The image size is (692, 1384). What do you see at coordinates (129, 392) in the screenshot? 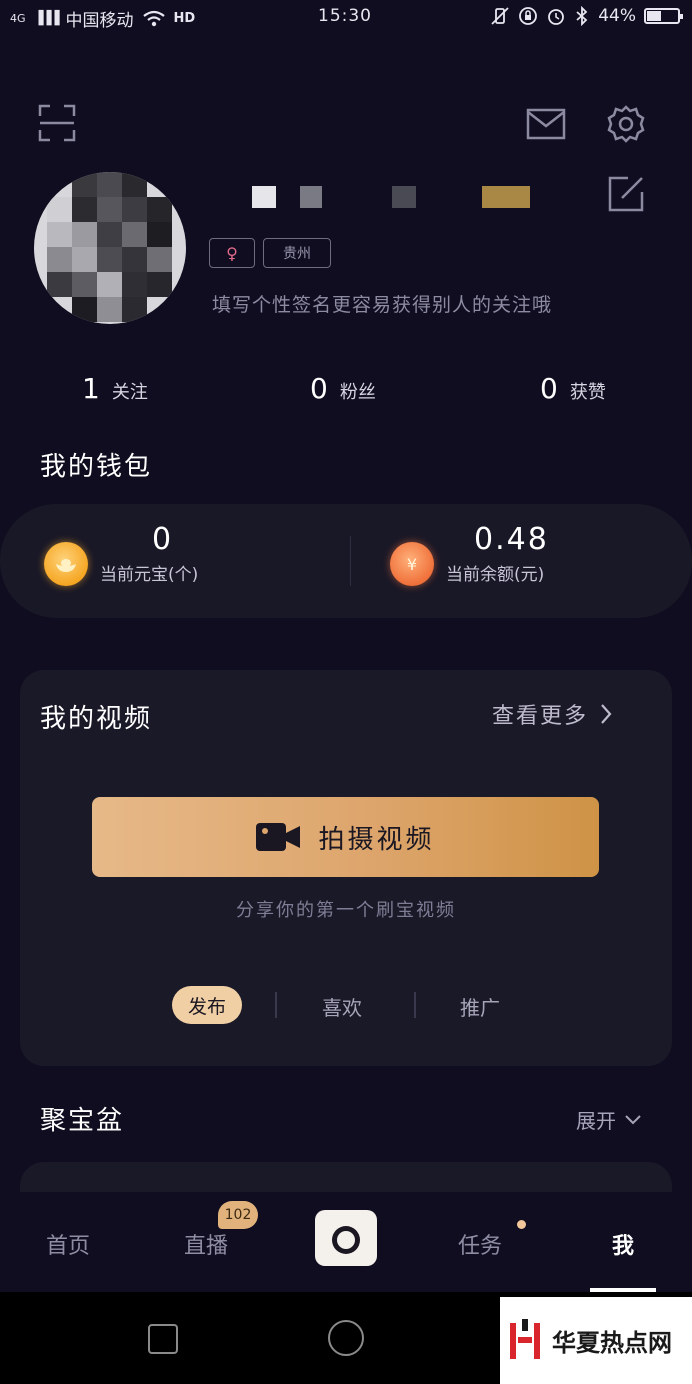
I see `stat-following-label: 关注` at bounding box center [129, 392].